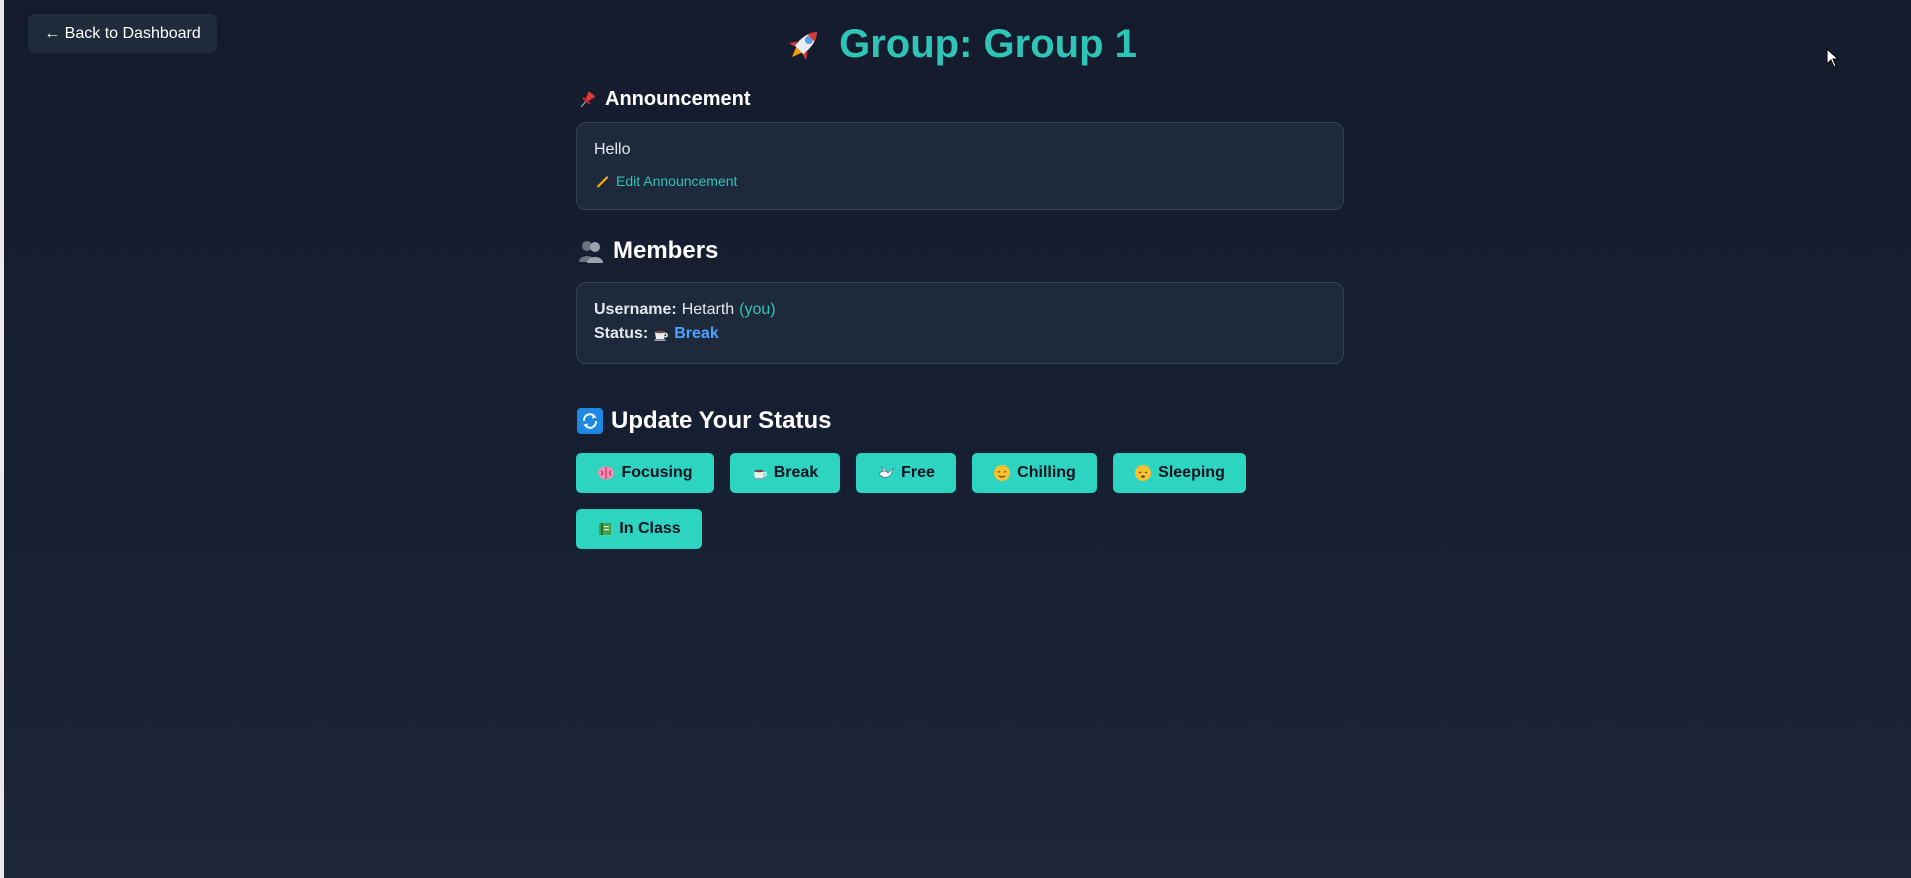 The image size is (1911, 878). I want to click on sleeping-face-icon, so click(1143, 473).